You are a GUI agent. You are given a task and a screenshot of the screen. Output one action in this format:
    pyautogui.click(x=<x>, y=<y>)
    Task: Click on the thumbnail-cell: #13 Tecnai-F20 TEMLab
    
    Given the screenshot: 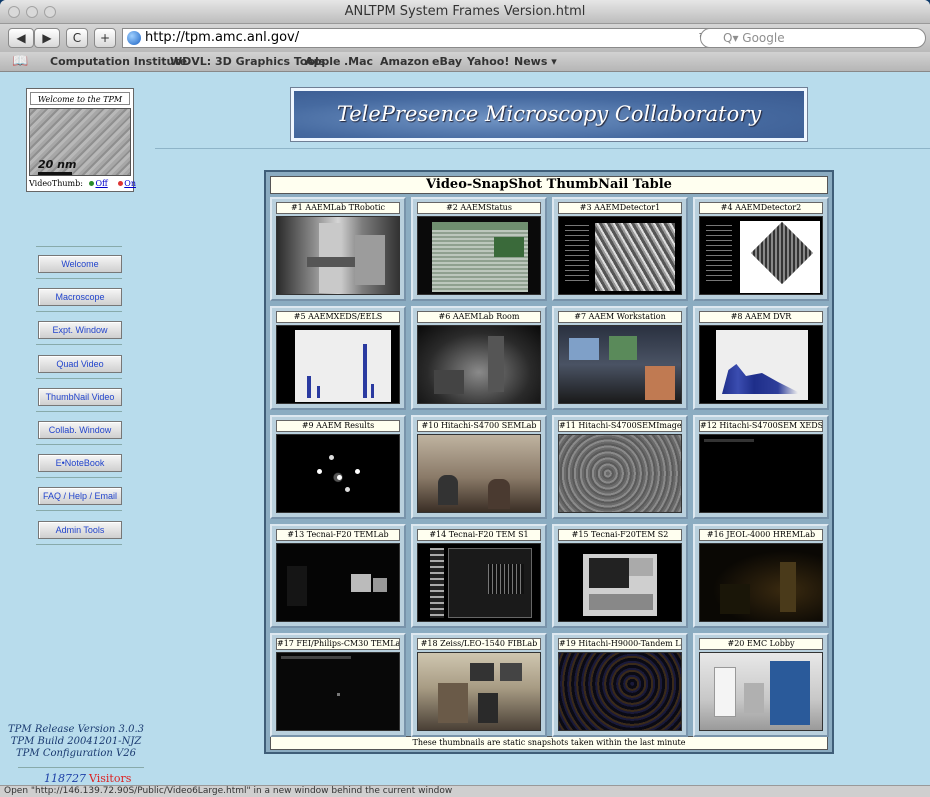 What is the action you would take?
    pyautogui.click(x=338, y=576)
    